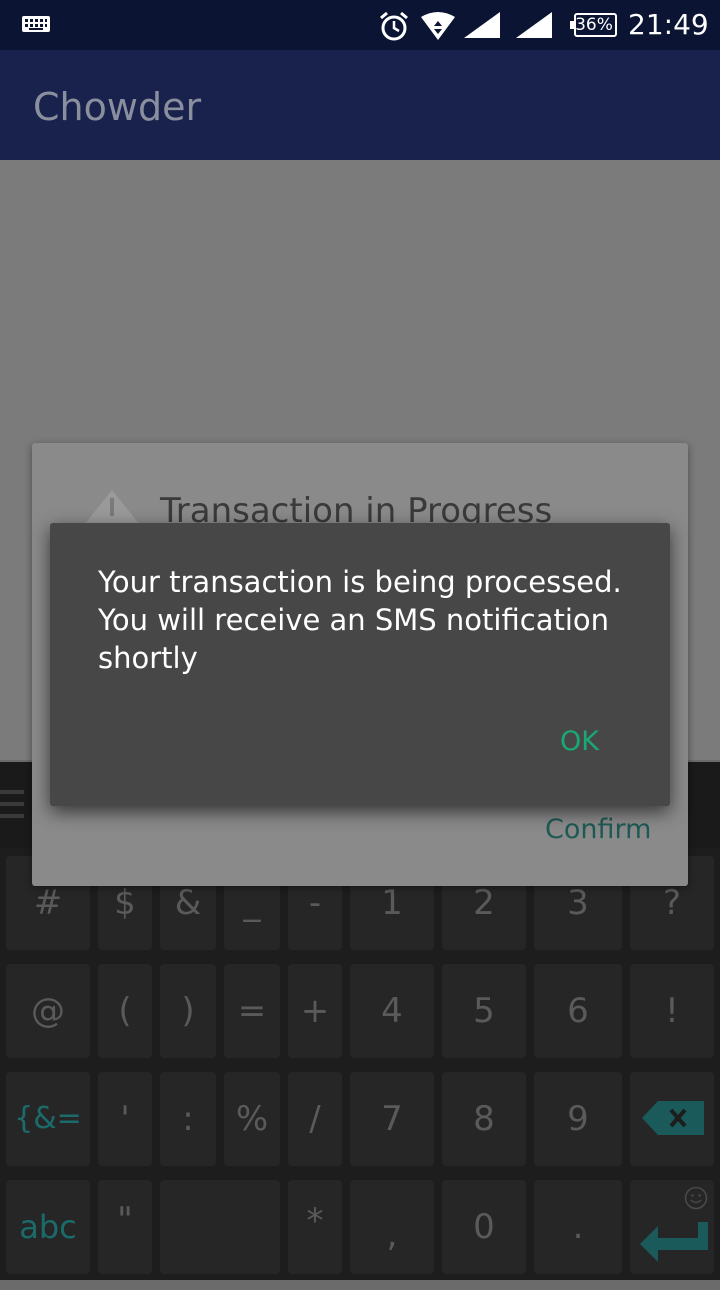 The width and height of the screenshot is (720, 1290). What do you see at coordinates (579, 741) in the screenshot?
I see `ok-button: OK` at bounding box center [579, 741].